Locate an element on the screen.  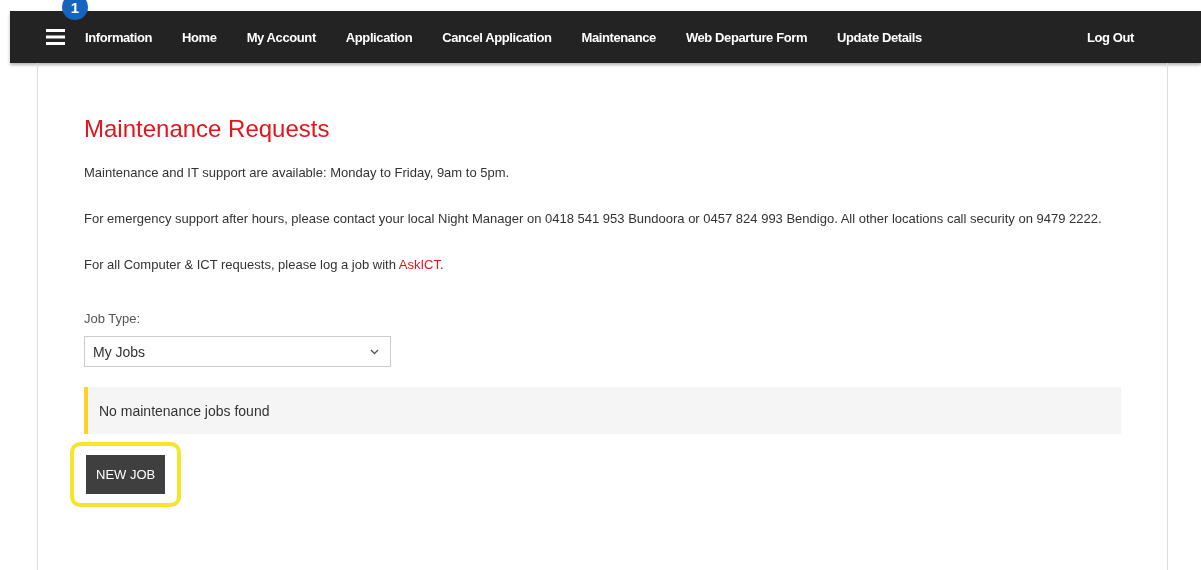
chevron-down-icon is located at coordinates (374, 351).